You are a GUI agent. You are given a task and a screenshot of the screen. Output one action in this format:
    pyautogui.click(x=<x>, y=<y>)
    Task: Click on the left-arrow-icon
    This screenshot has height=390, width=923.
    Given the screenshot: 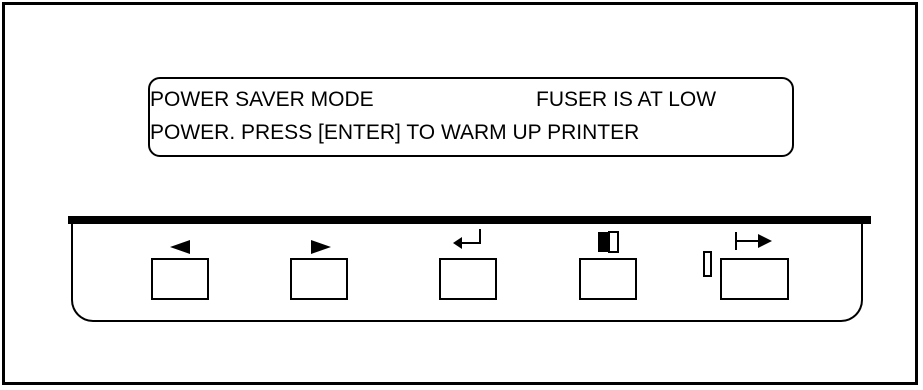 What is the action you would take?
    pyautogui.click(x=180, y=247)
    